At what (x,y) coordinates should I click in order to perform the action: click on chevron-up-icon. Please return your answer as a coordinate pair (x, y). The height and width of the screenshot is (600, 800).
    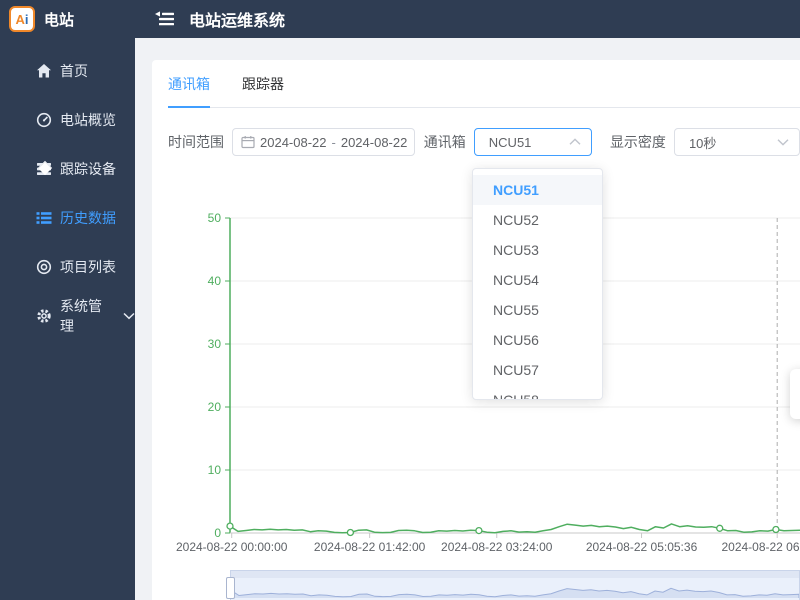
    Looking at the image, I should click on (575, 142).